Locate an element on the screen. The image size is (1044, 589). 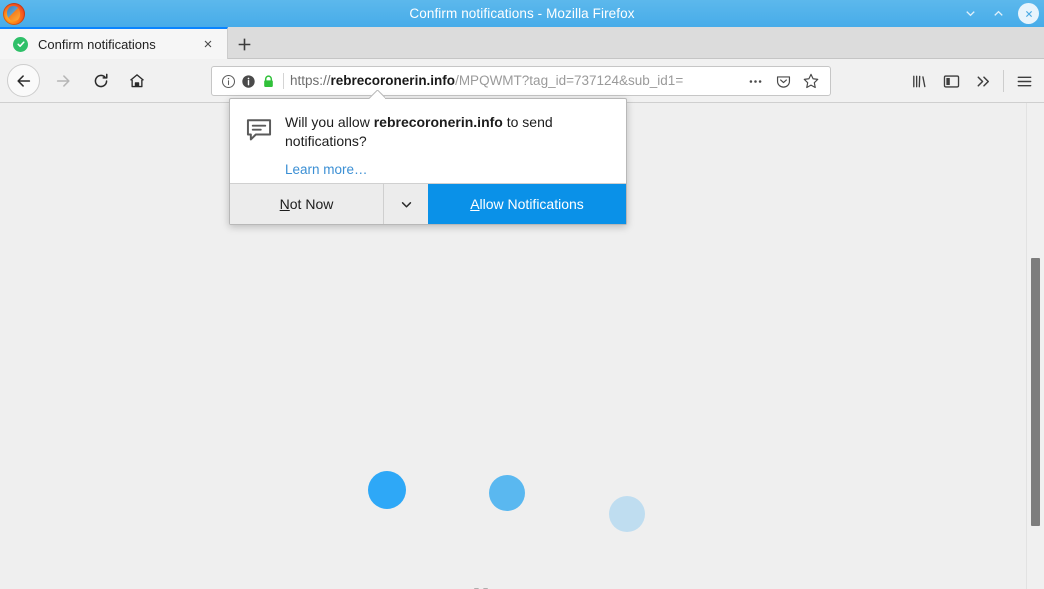
tagline-allow-emphasis: Allow is located at coordinates (492, 586).